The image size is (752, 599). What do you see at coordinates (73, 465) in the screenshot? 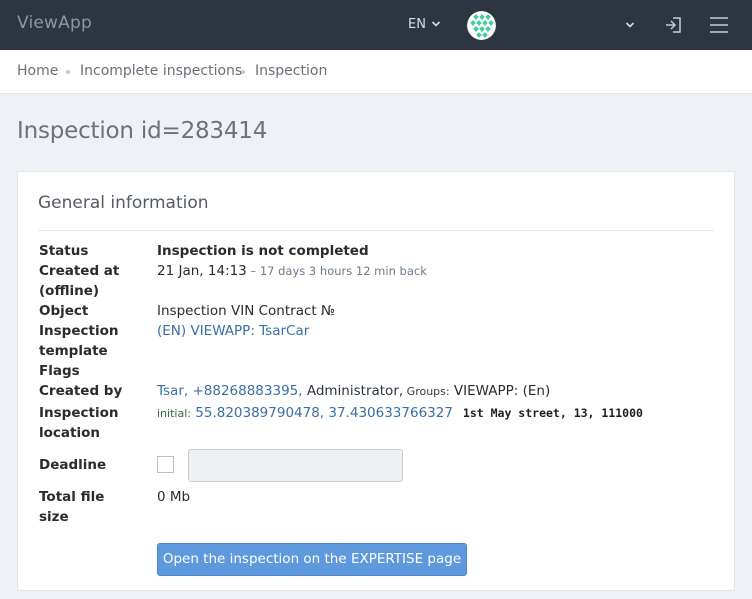
I see `deadline-label: Deadline` at bounding box center [73, 465].